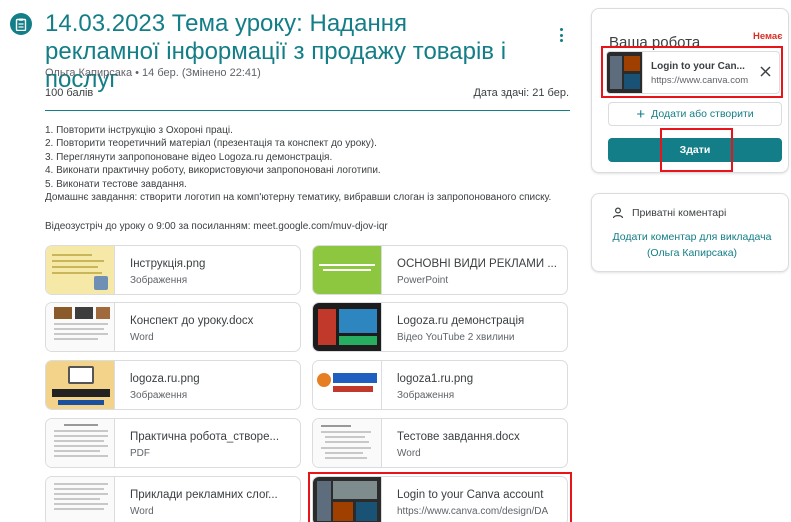 The height and width of the screenshot is (522, 791). Describe the element at coordinates (679, 213) in the screenshot. I see `private-comments-title: Приватні коментарі` at that location.